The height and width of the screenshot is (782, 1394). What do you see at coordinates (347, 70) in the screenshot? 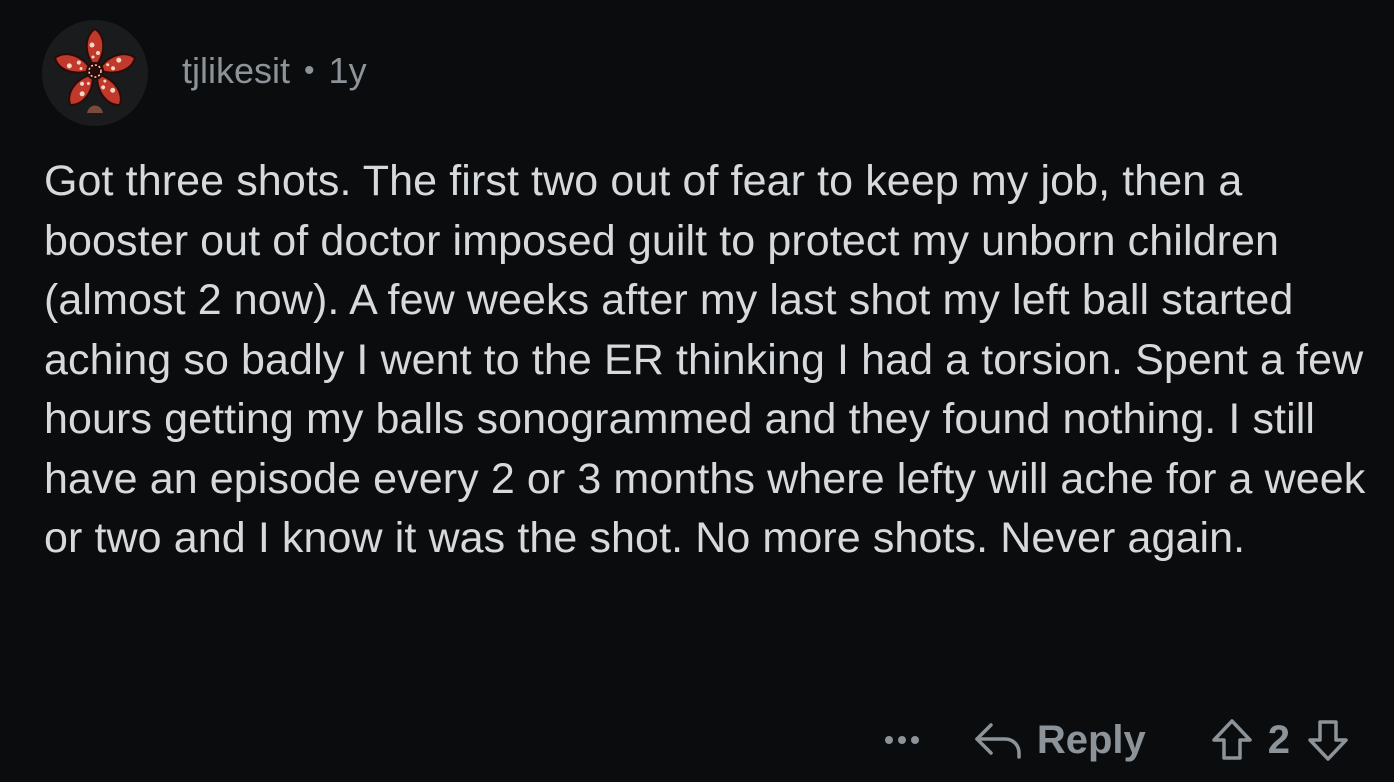
I see `comment-age: 1y` at bounding box center [347, 70].